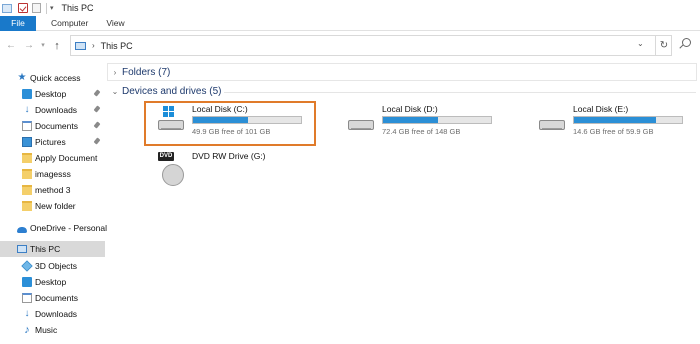 The image size is (700, 344). I want to click on cloud-icon, so click(22, 229).